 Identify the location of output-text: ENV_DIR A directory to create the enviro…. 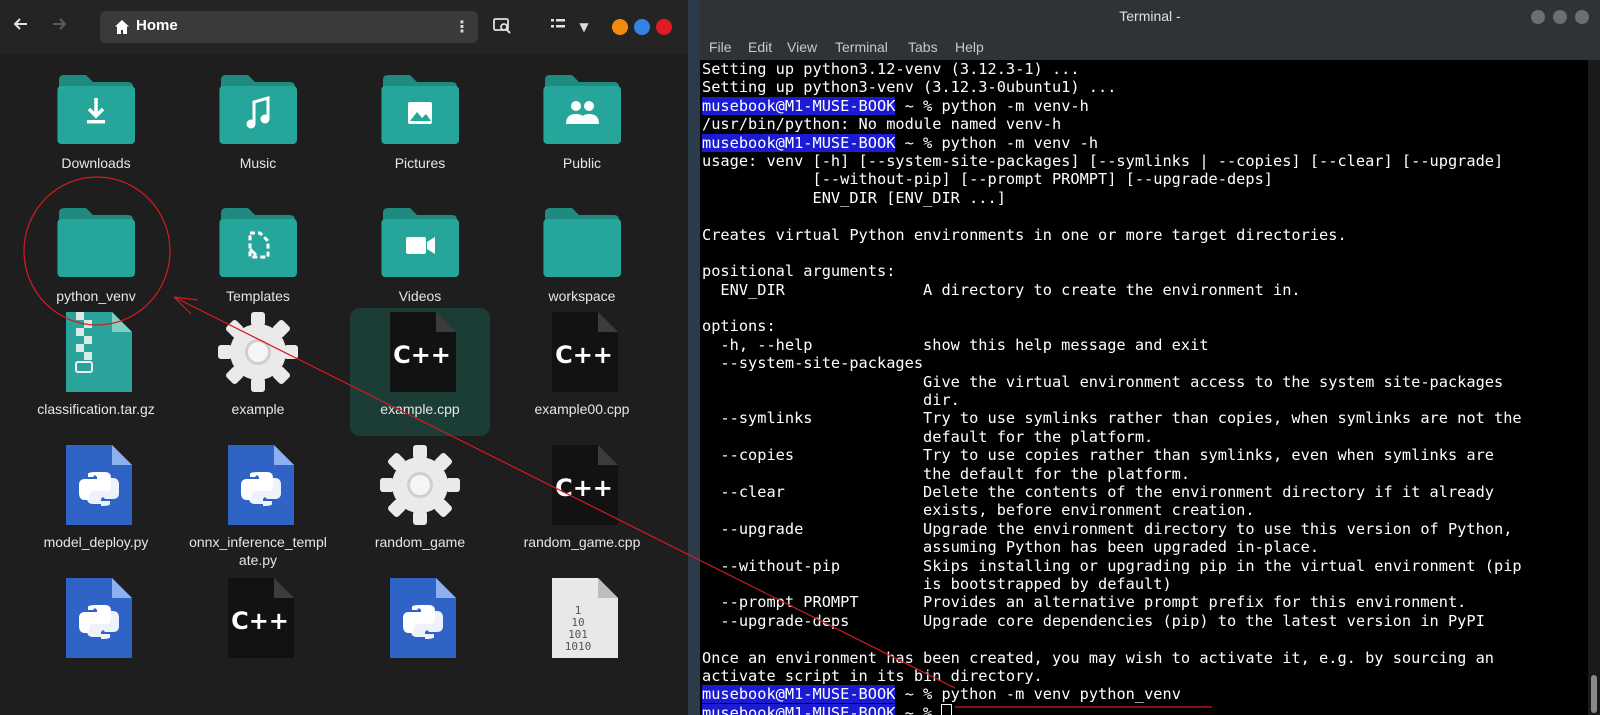
(1001, 289).